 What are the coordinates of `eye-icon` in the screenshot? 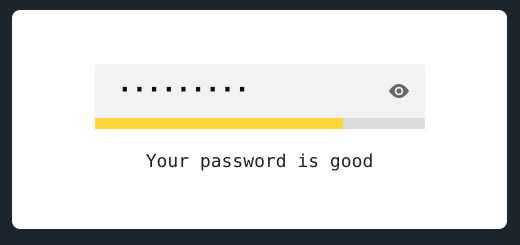 It's located at (399, 91).